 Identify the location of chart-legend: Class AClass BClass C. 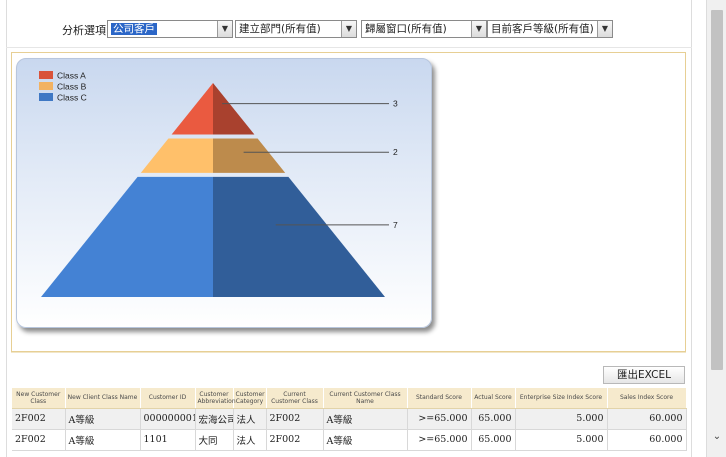
(63, 87).